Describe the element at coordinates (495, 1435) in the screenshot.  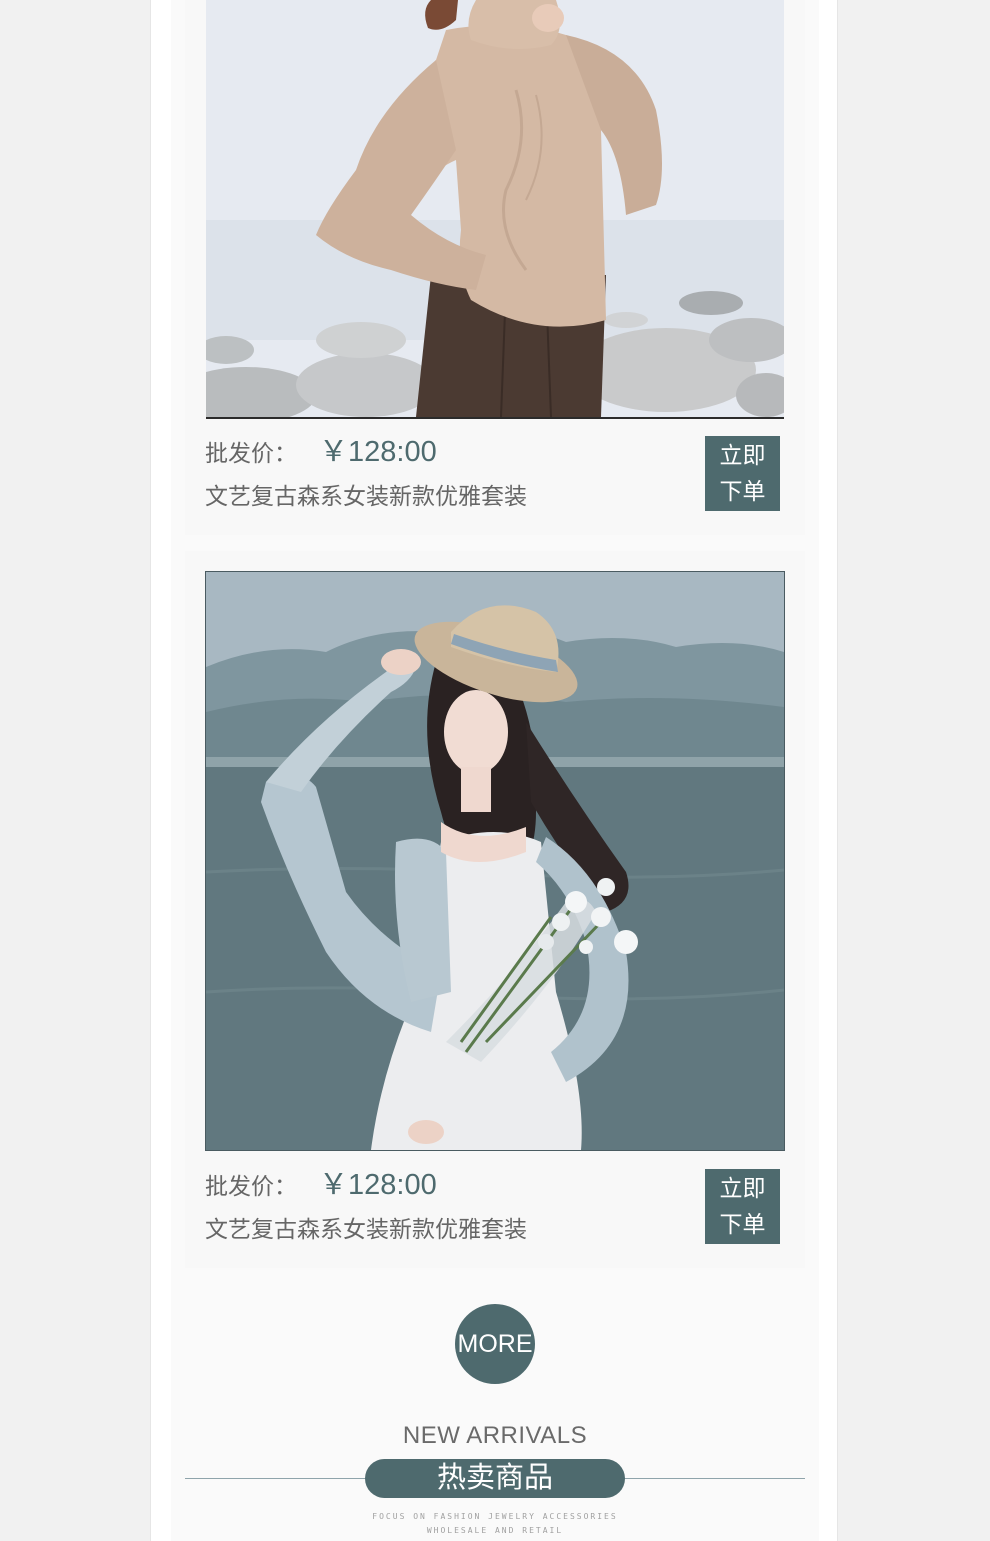
I see `section-english-title: NEW ARRIVALS` at that location.